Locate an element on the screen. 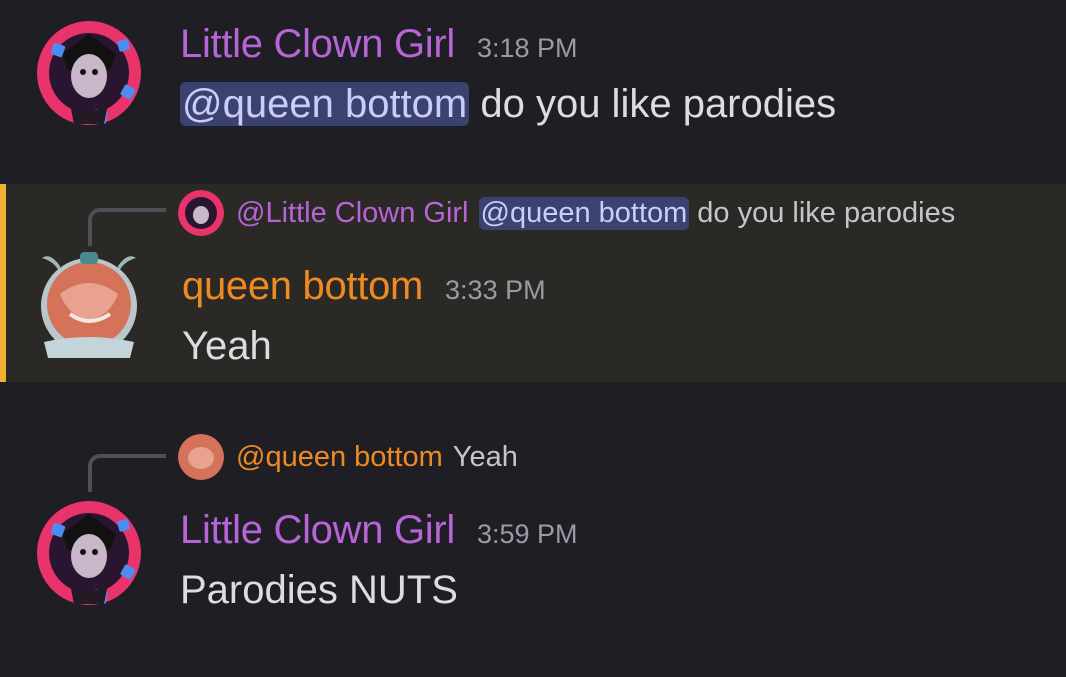 The width and height of the screenshot is (1066, 677). message-header: Little Clown Girl 3:59 PM is located at coordinates (379, 530).